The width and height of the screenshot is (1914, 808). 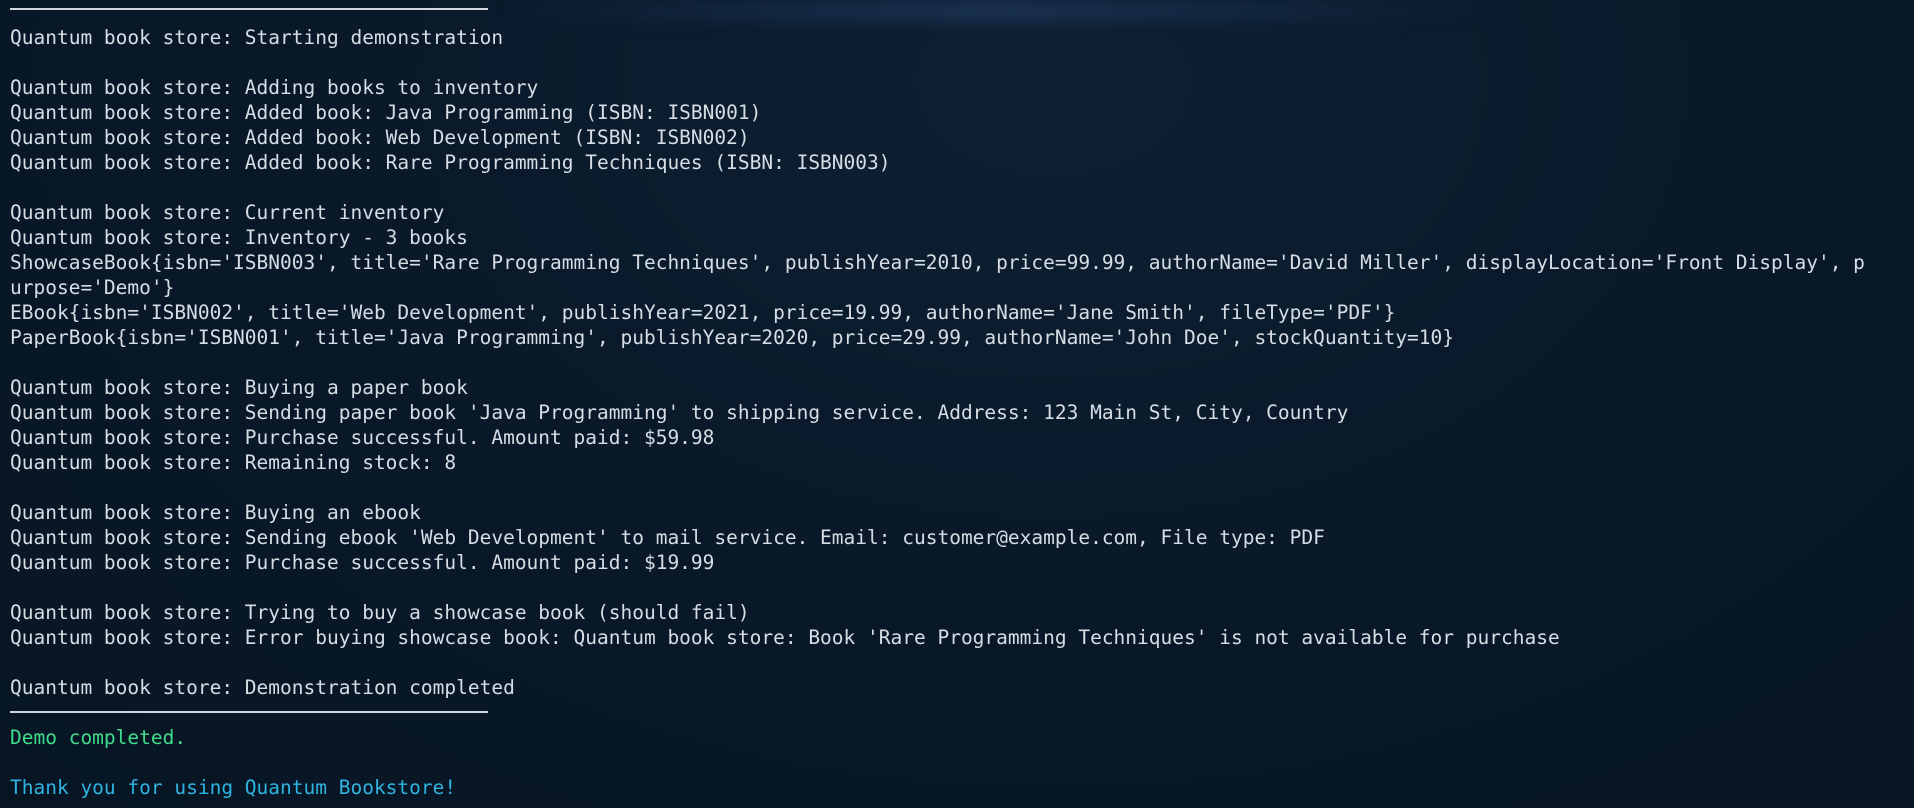 I want to click on output-line: Quantum book store: Inventory - 3 books, so click(x=239, y=237).